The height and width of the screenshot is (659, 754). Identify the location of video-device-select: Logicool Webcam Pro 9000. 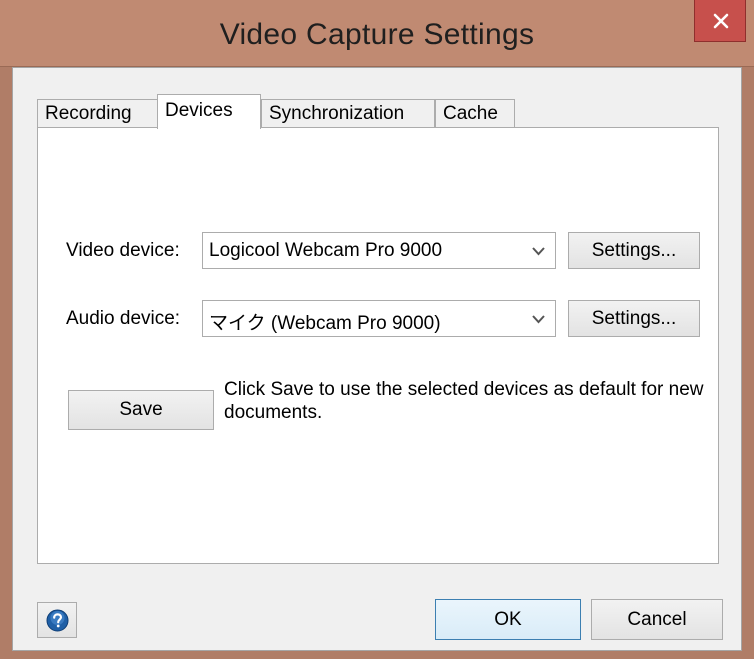
(379, 250).